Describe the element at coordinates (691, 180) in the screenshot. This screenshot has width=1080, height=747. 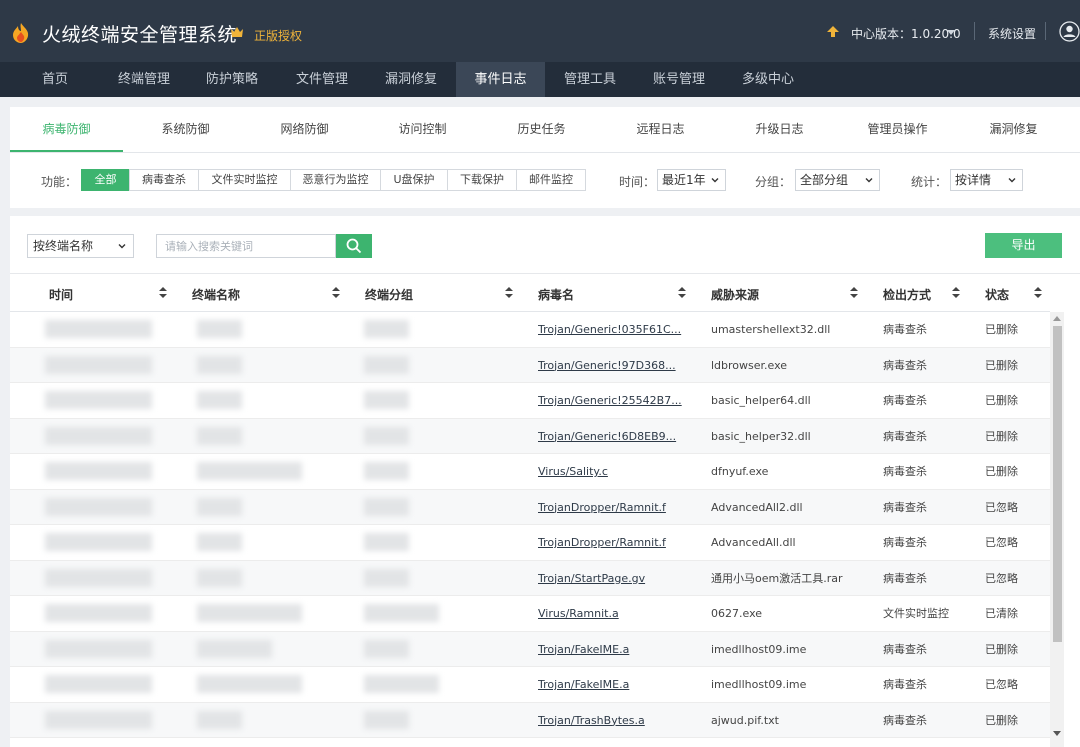
I see `time-select: 最近1年` at that location.